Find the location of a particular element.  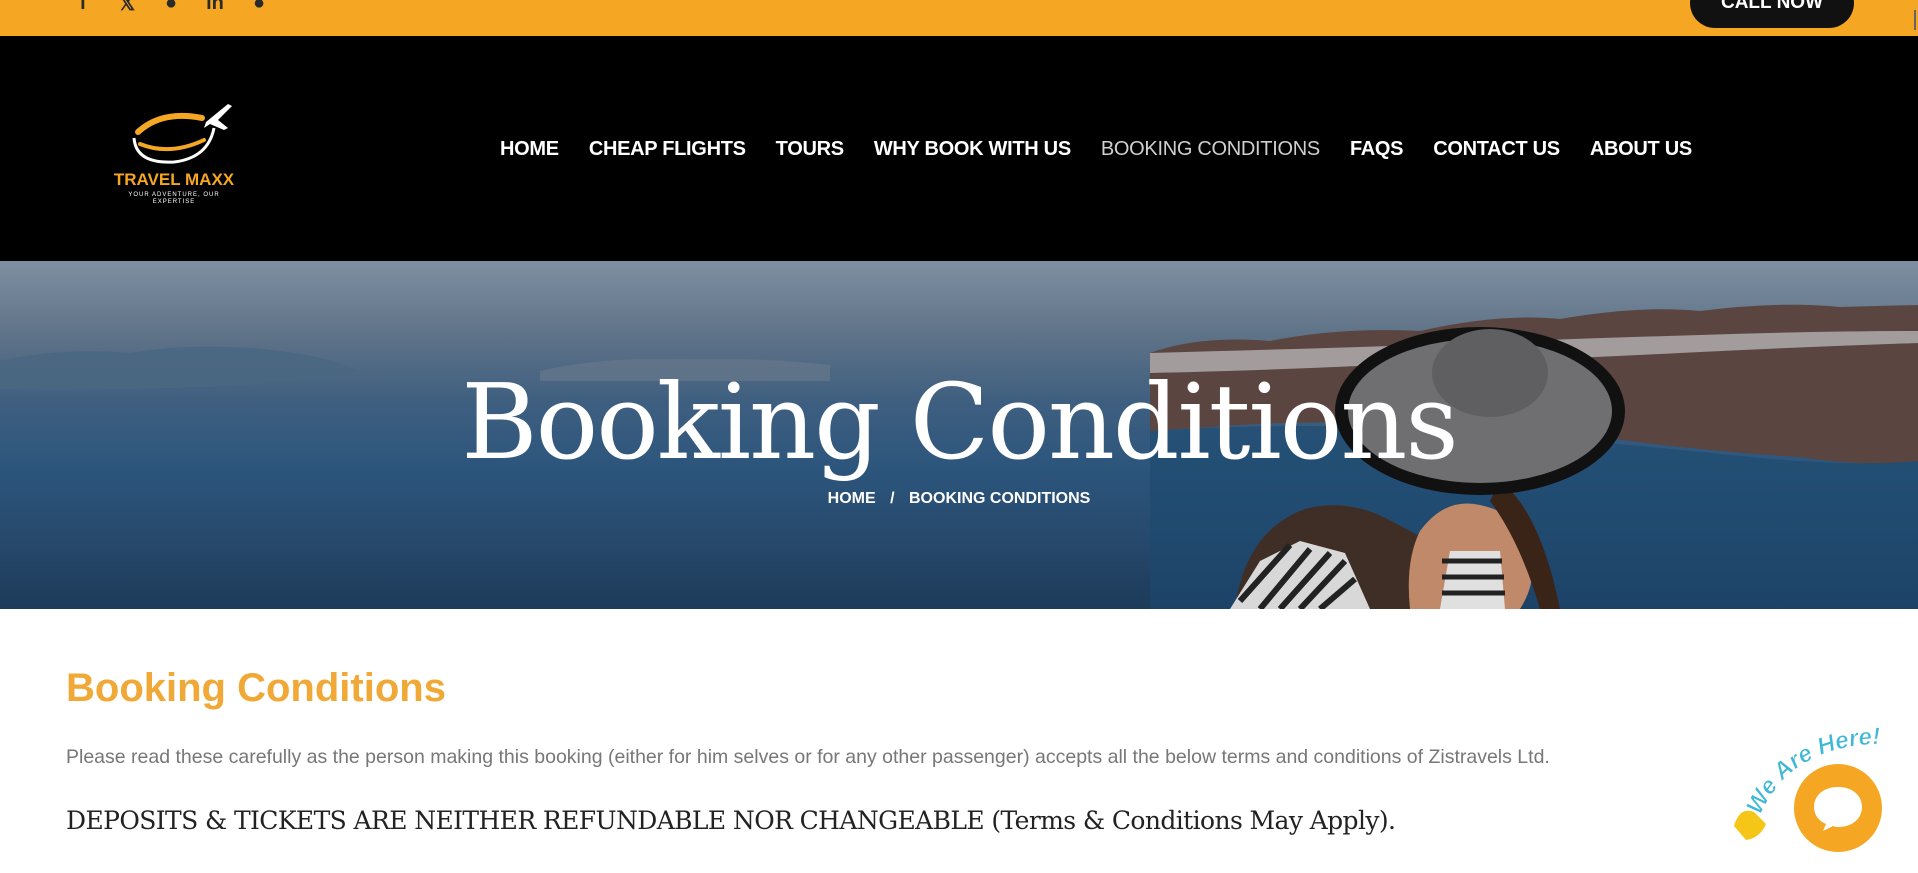

hero-title: Booking Conditions is located at coordinates (960, 422).